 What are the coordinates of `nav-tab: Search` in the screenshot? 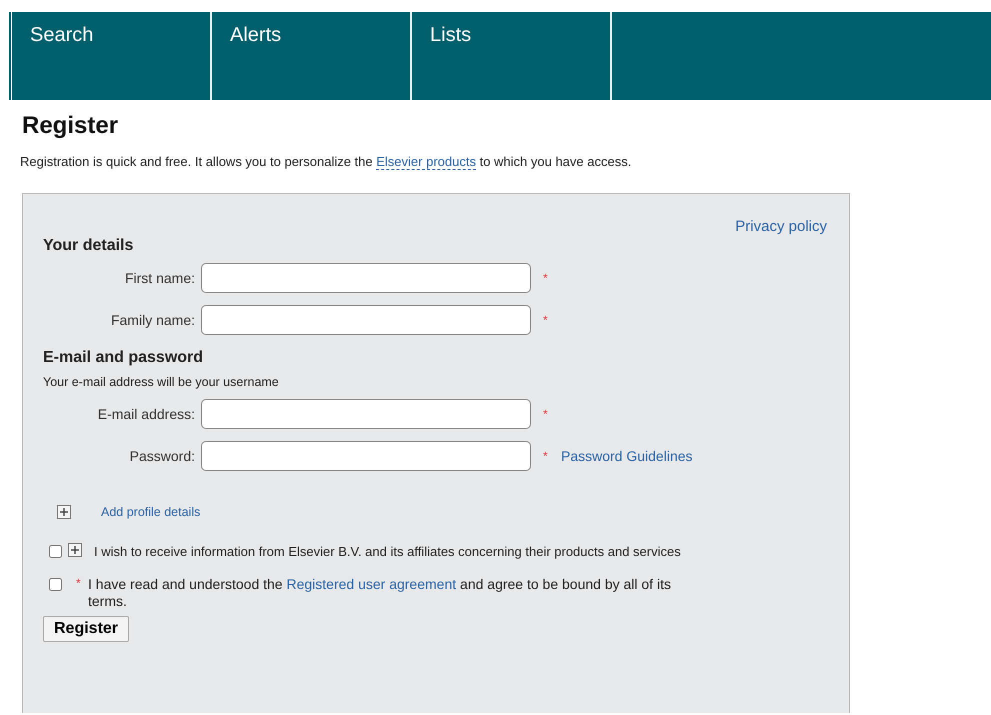 It's located at (112, 56).